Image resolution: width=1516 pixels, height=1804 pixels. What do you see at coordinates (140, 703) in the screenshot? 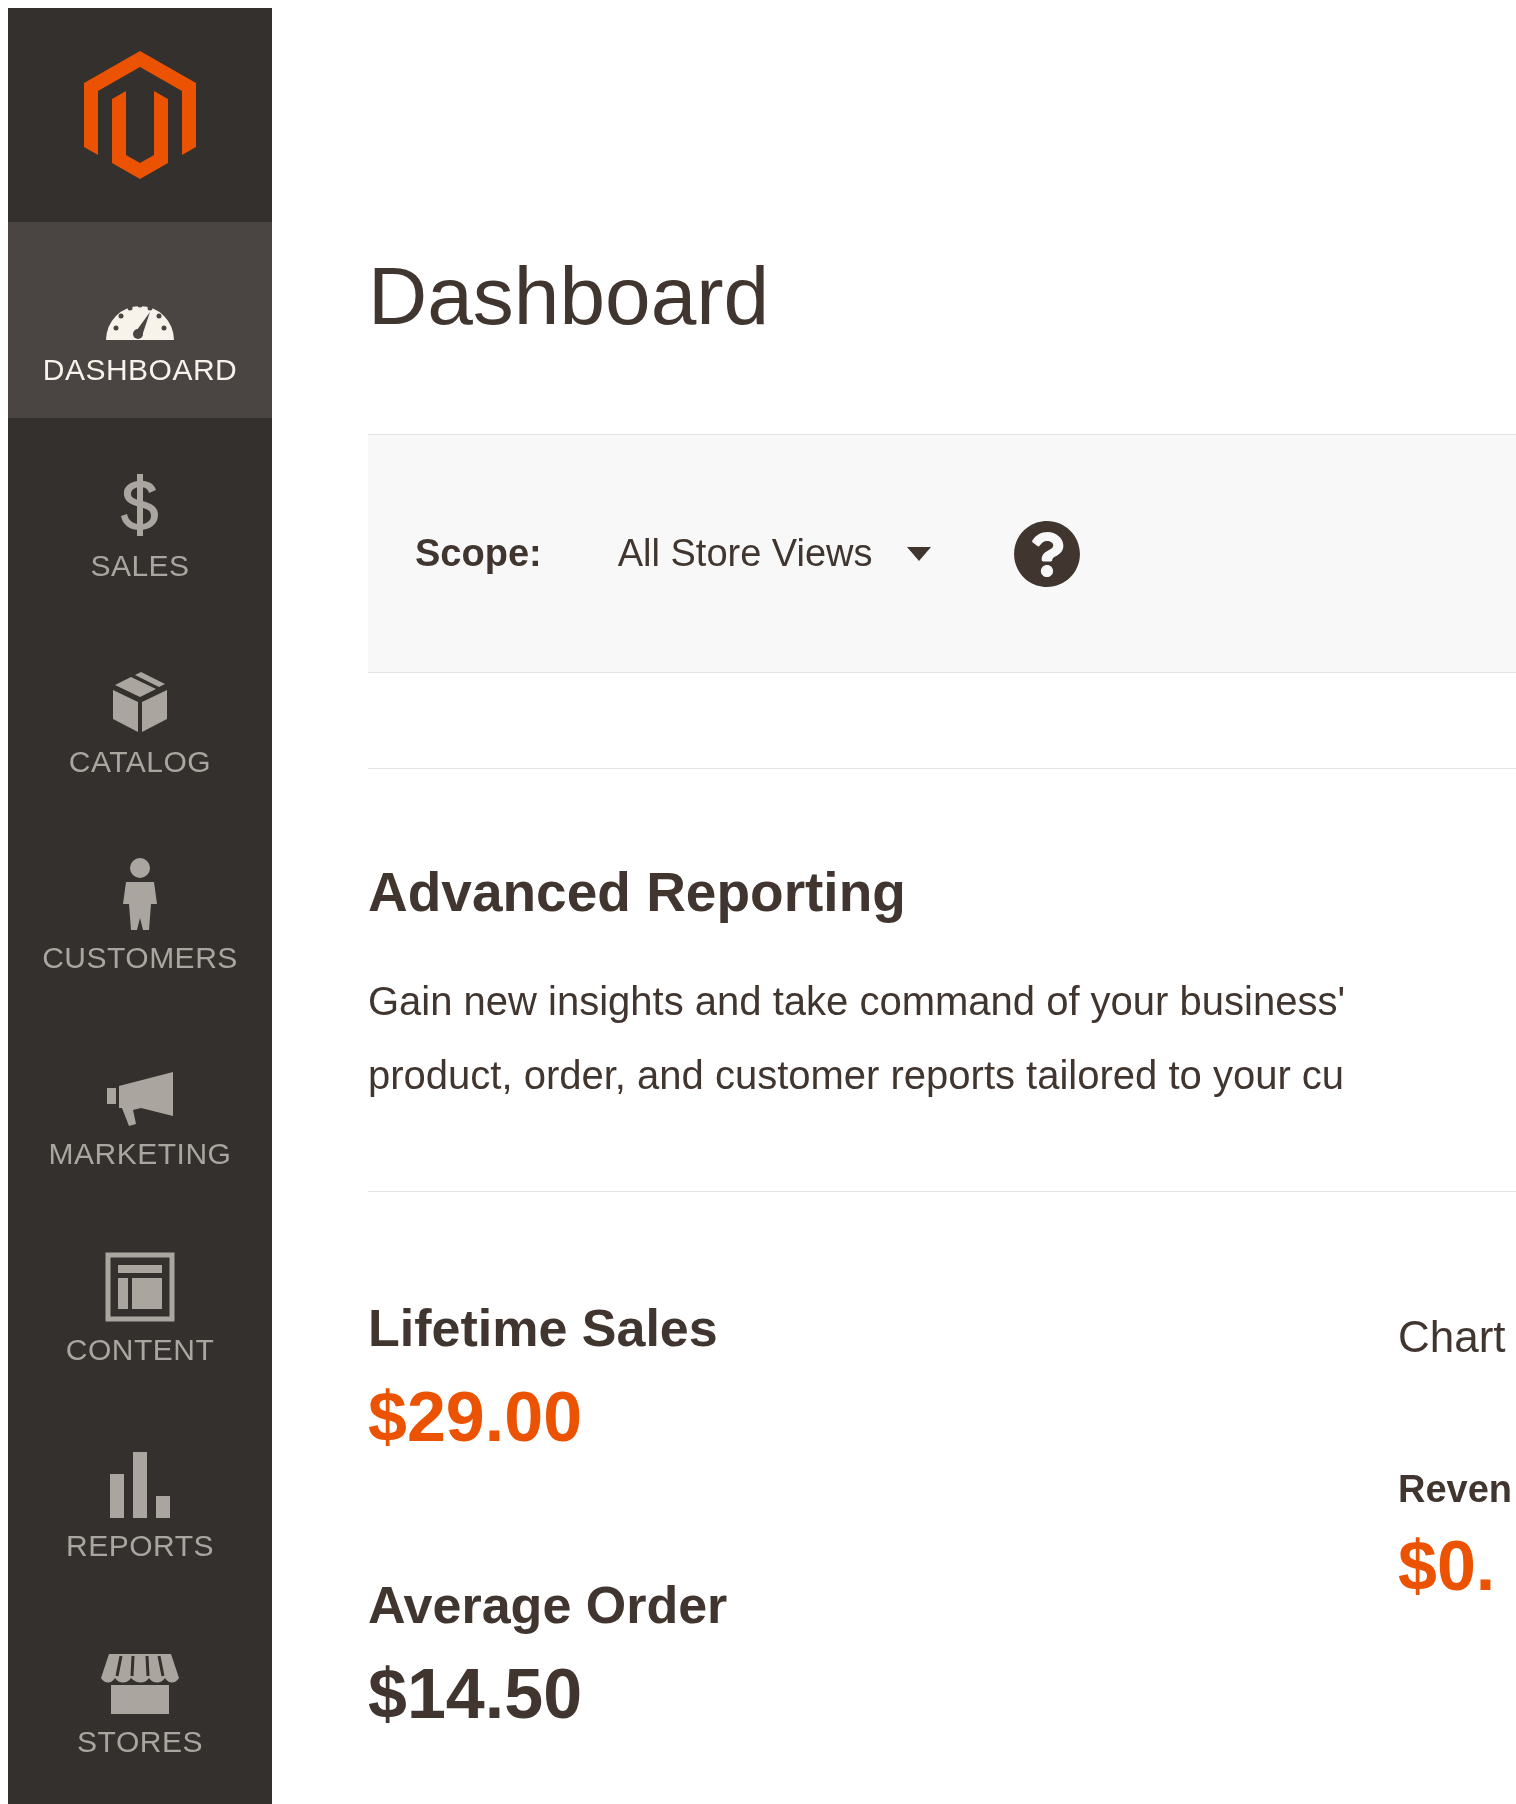
I see `box-icon` at bounding box center [140, 703].